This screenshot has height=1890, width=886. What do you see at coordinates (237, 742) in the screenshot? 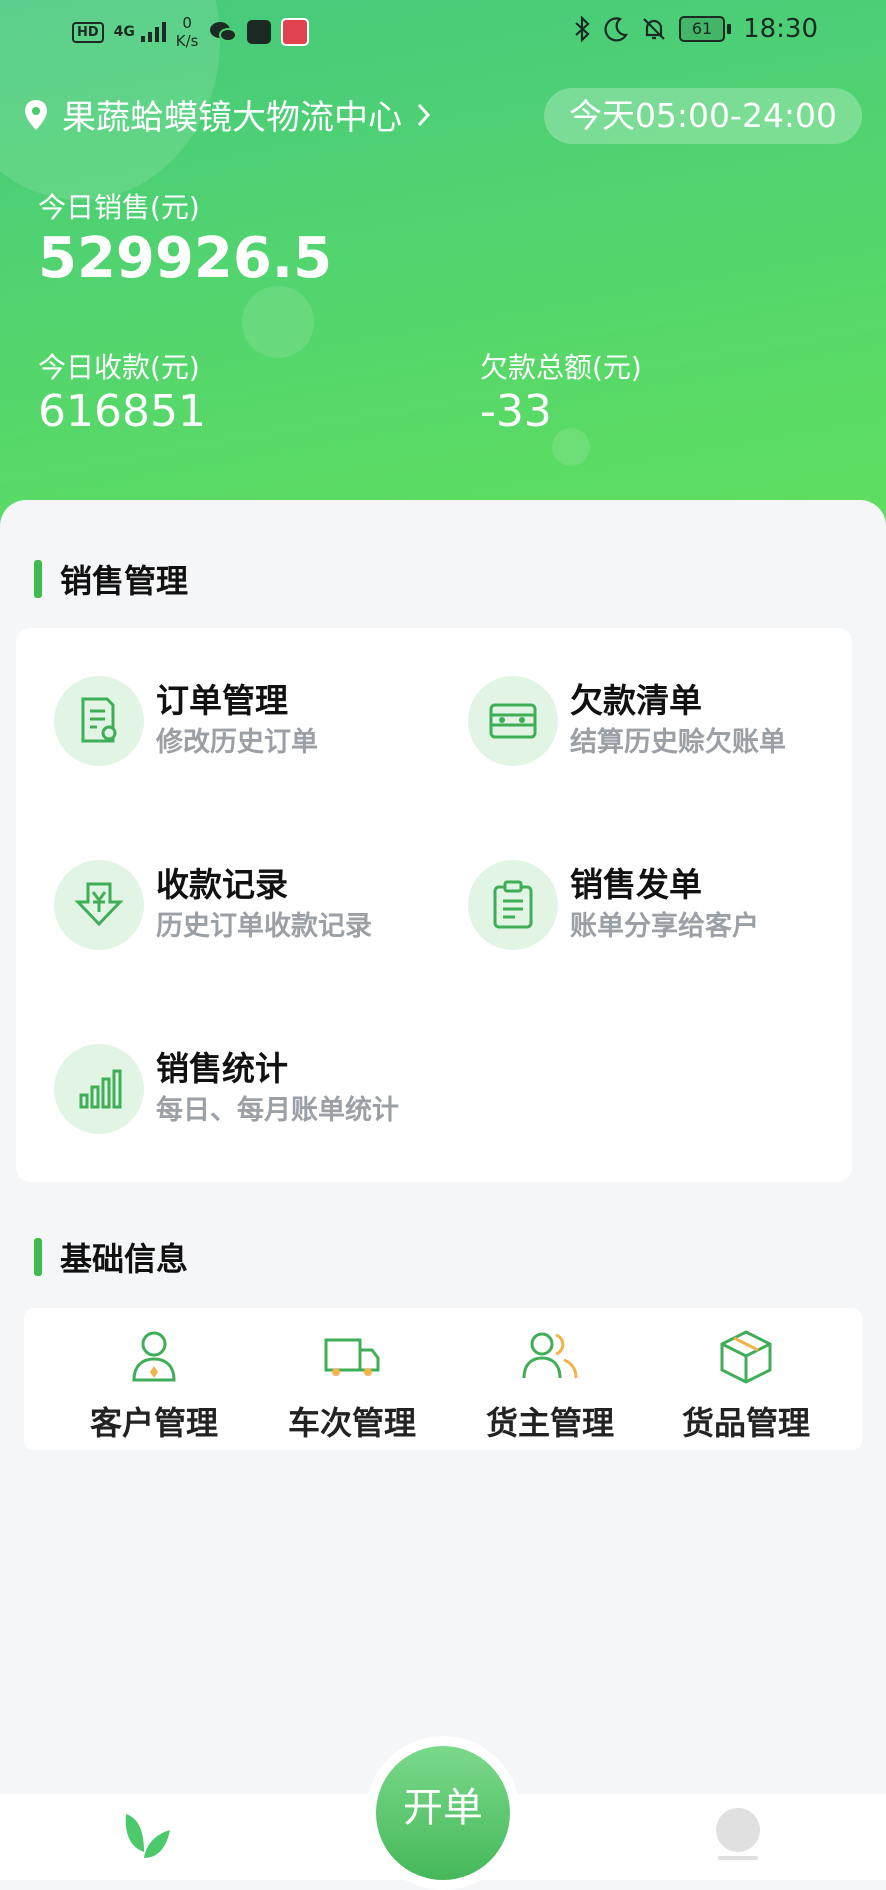
I see `menu-subtitle: 修改历史订单` at bounding box center [237, 742].